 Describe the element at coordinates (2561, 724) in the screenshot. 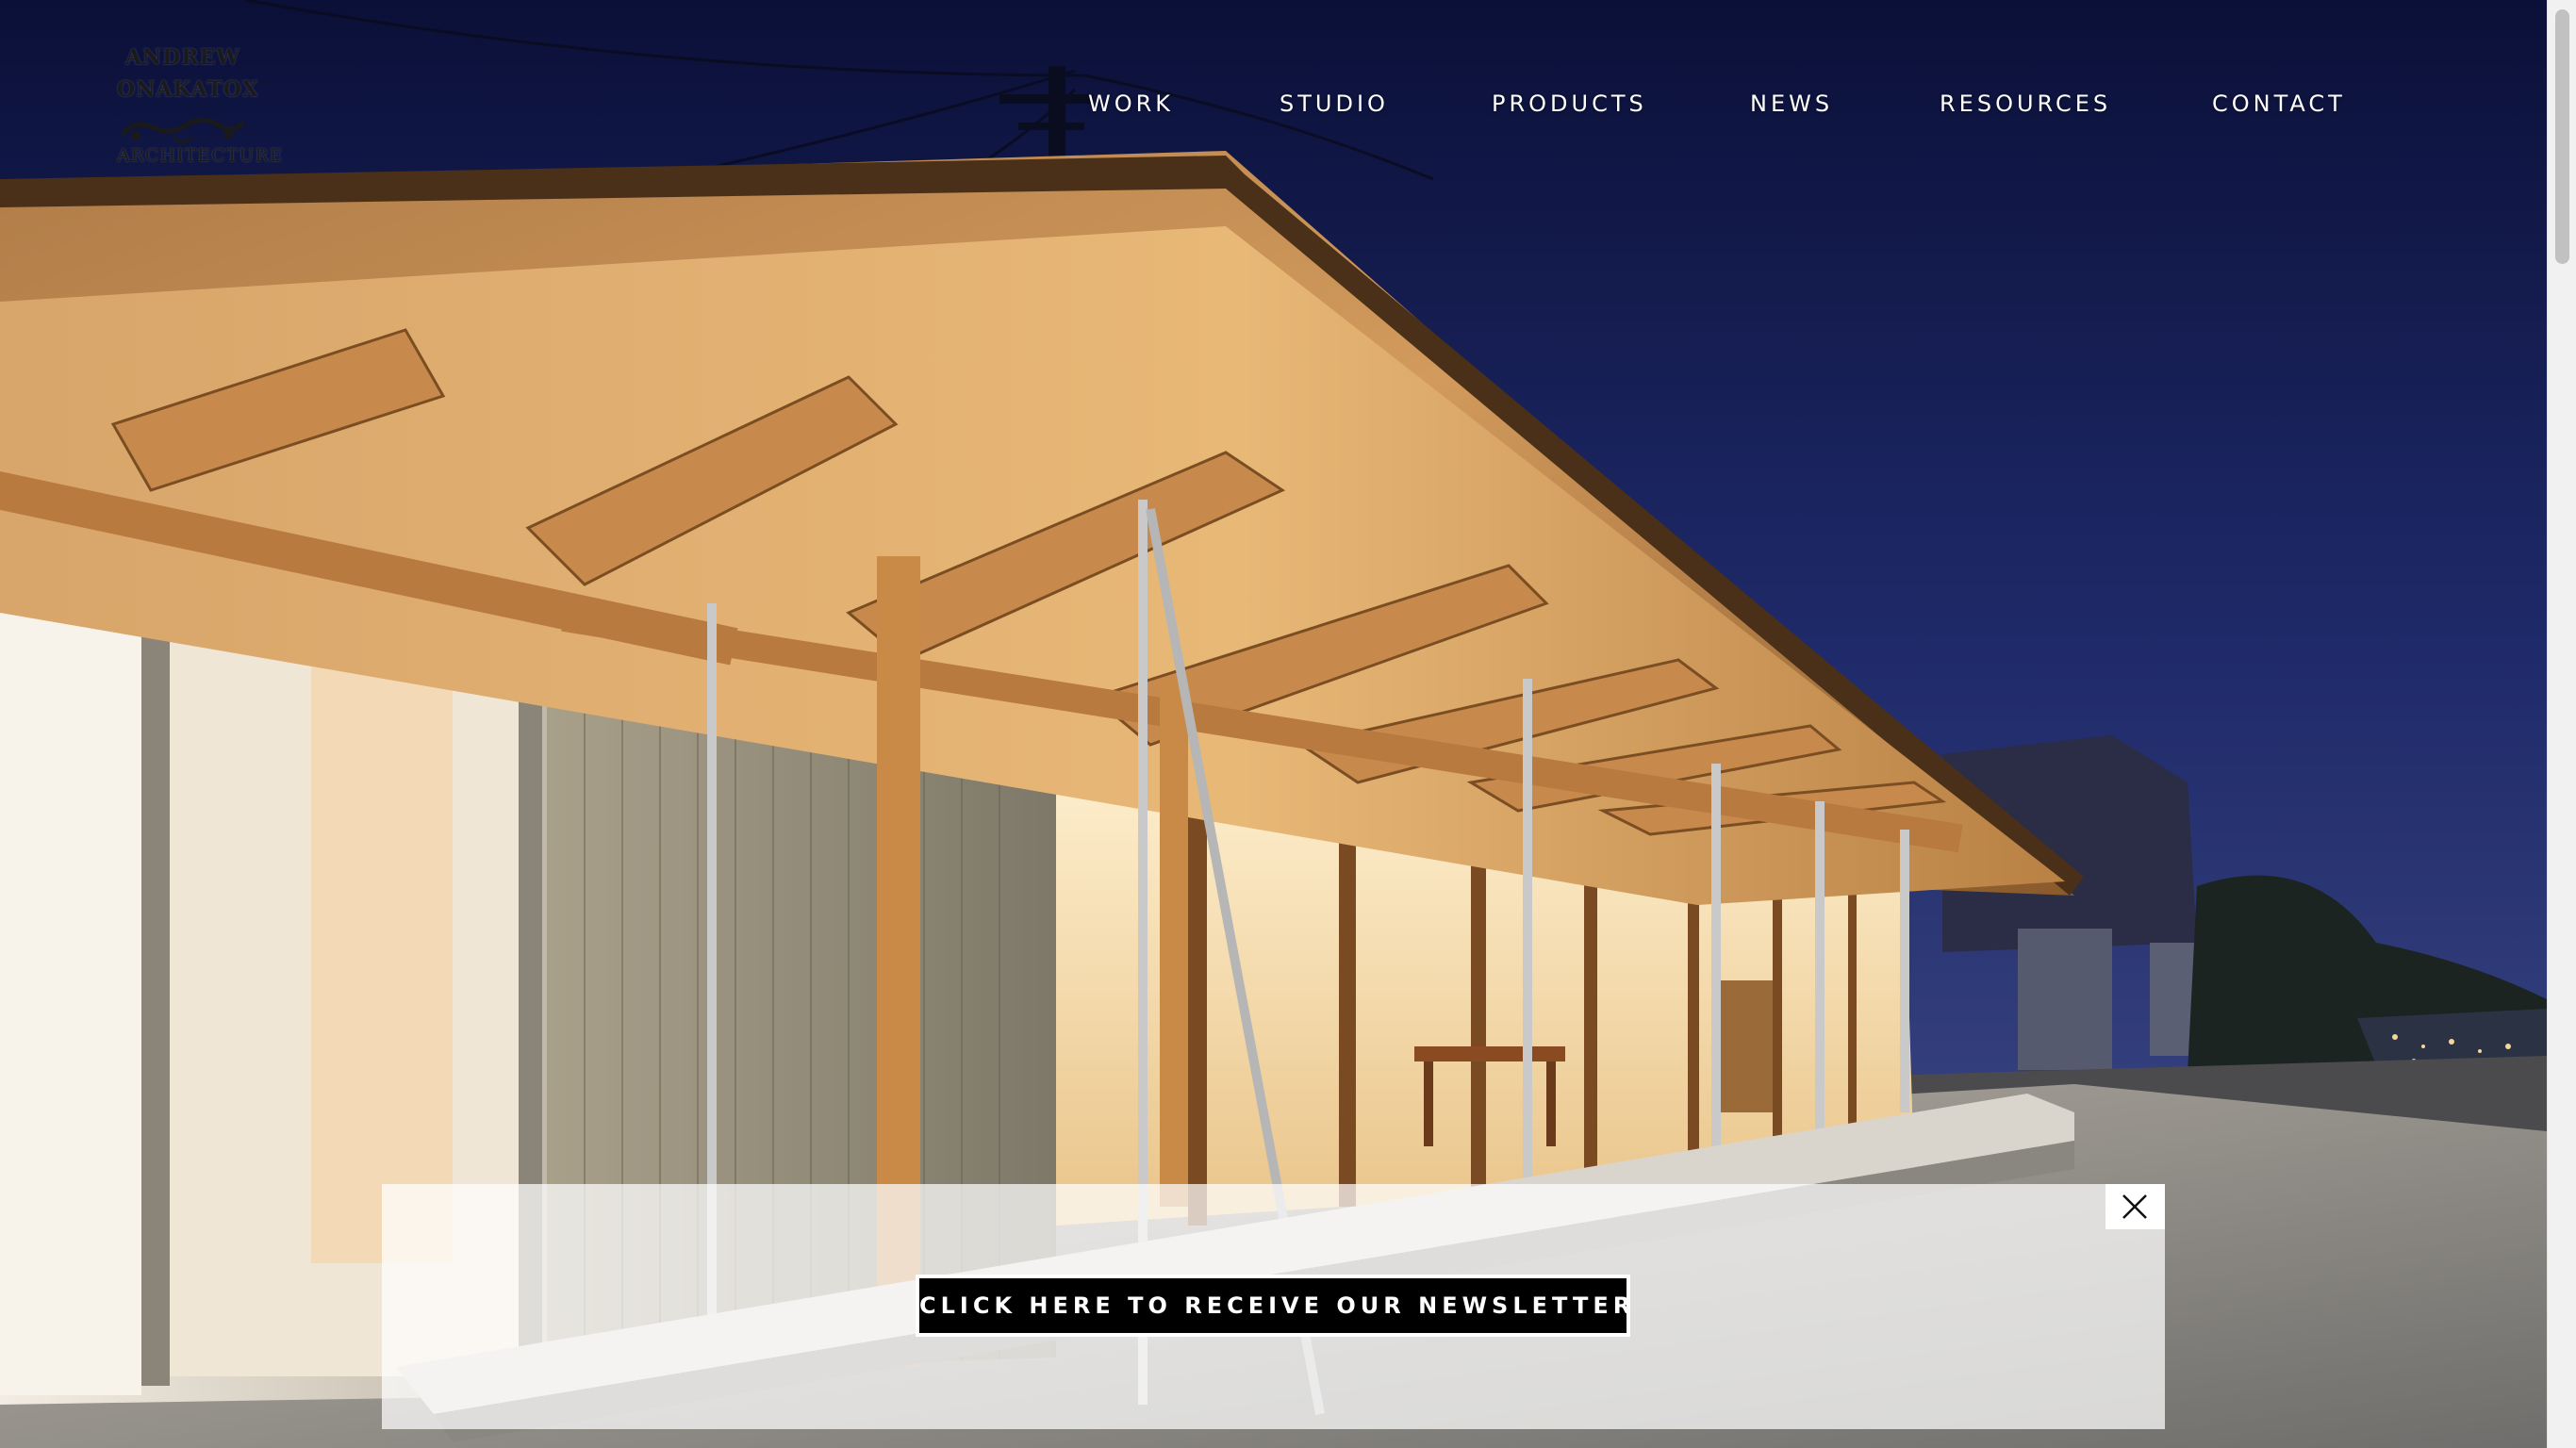

I see `page-scrollbar` at that location.